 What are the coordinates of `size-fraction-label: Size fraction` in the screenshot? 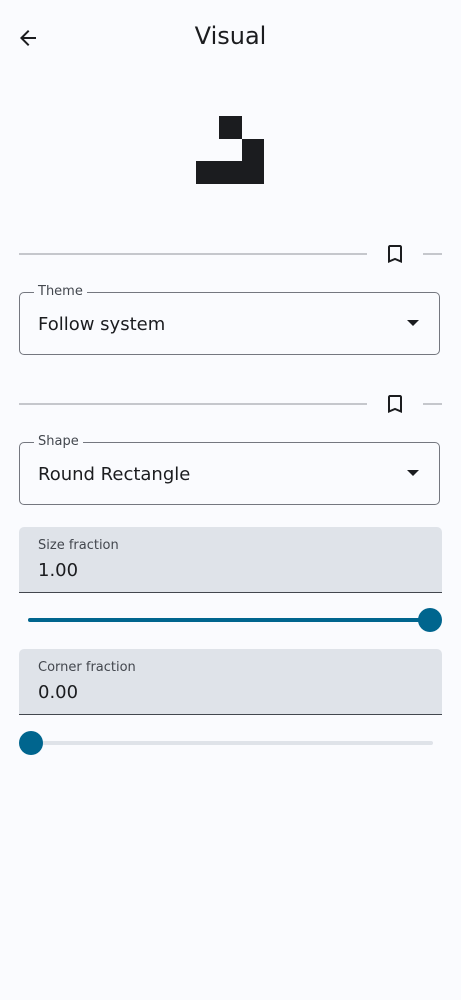 It's located at (78, 545).